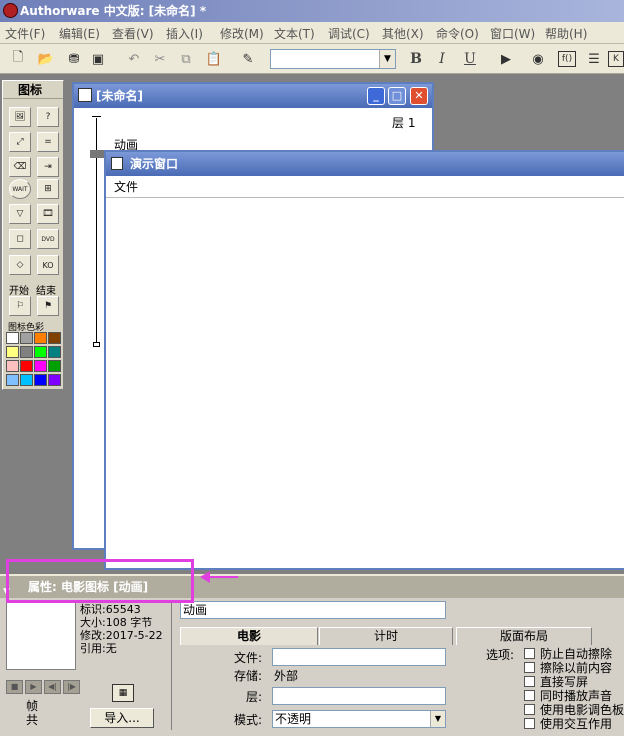 The height and width of the screenshot is (736, 624). I want to click on digital-movie-icon: 🎞, so click(48, 214).